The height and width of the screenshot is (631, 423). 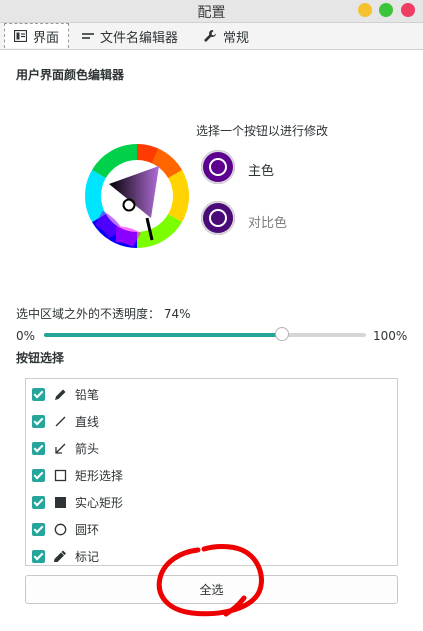 I want to click on list-item-label: 圆环, so click(x=87, y=529).